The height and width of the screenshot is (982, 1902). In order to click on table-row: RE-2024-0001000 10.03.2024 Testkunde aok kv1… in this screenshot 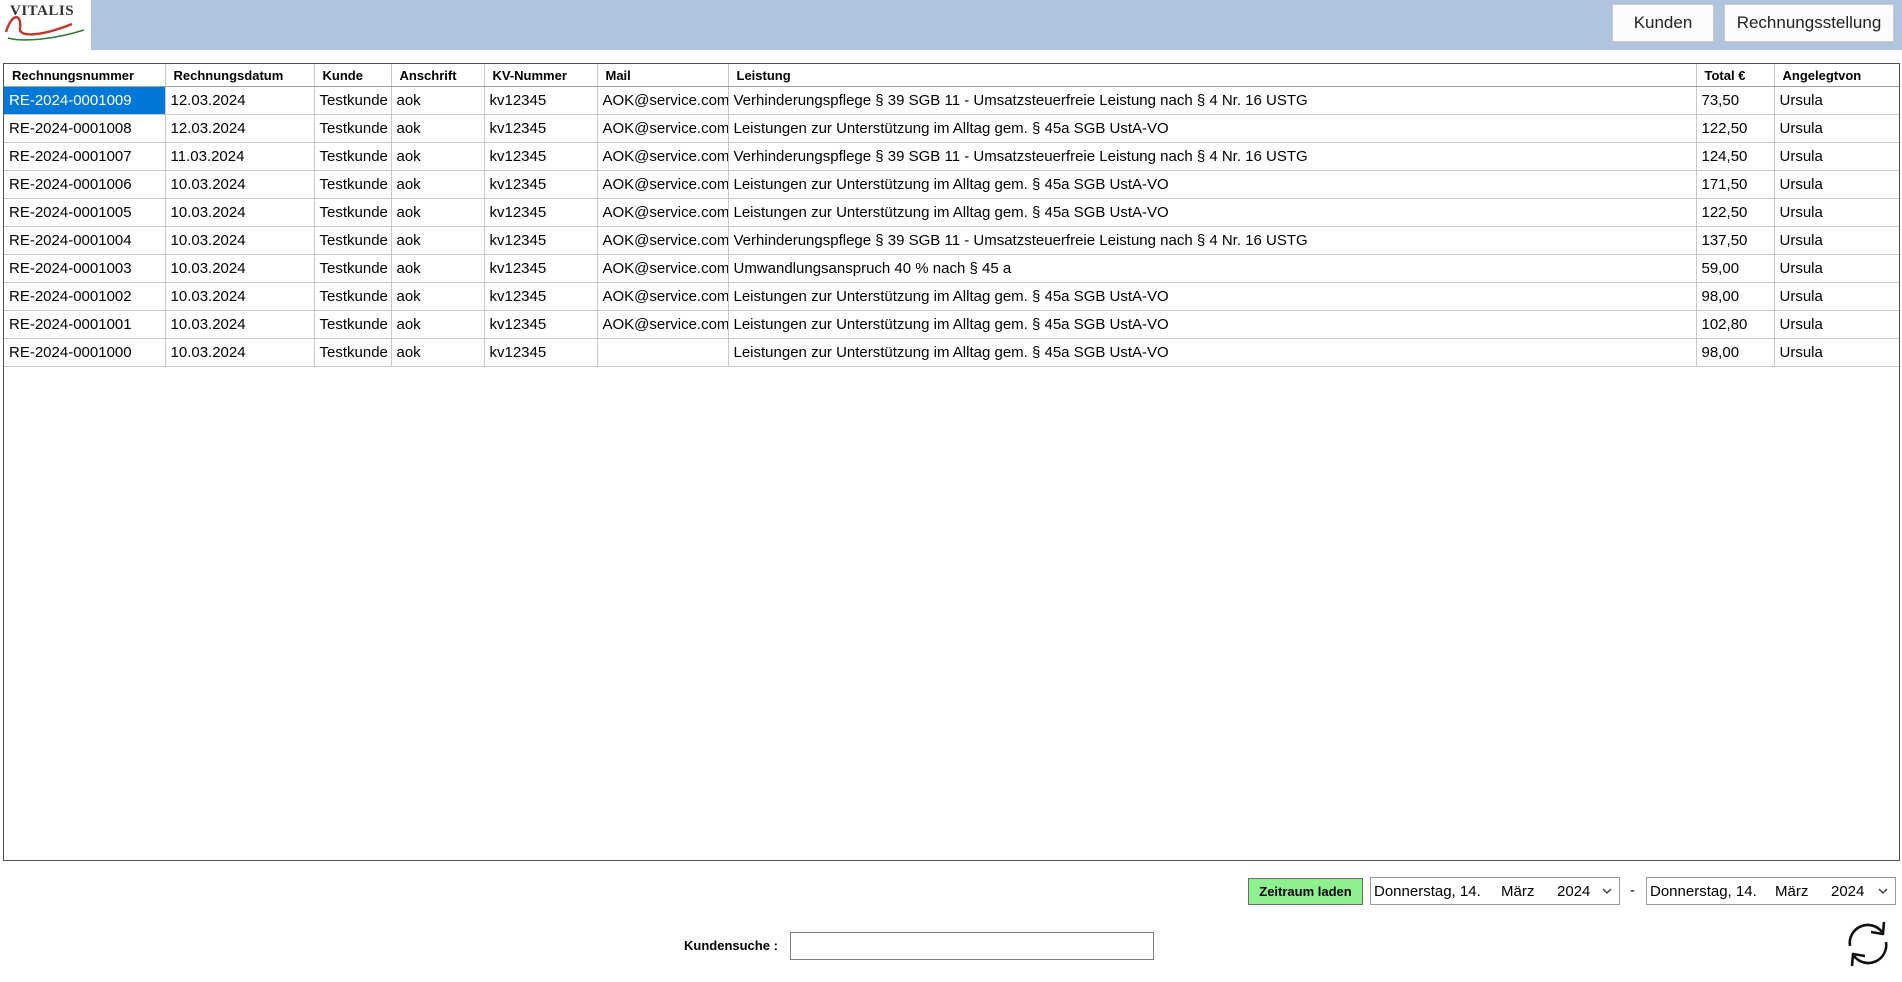, I will do `click(951, 352)`.